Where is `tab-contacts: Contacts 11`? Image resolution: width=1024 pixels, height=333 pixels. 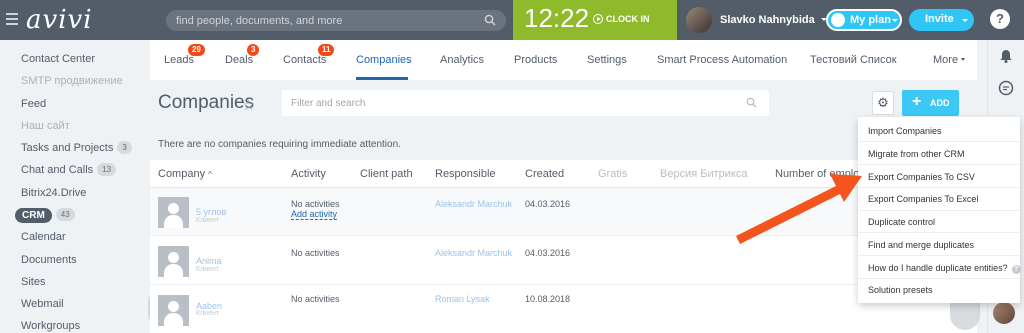 tab-contacts: Contacts 11 is located at coordinates (309, 55).